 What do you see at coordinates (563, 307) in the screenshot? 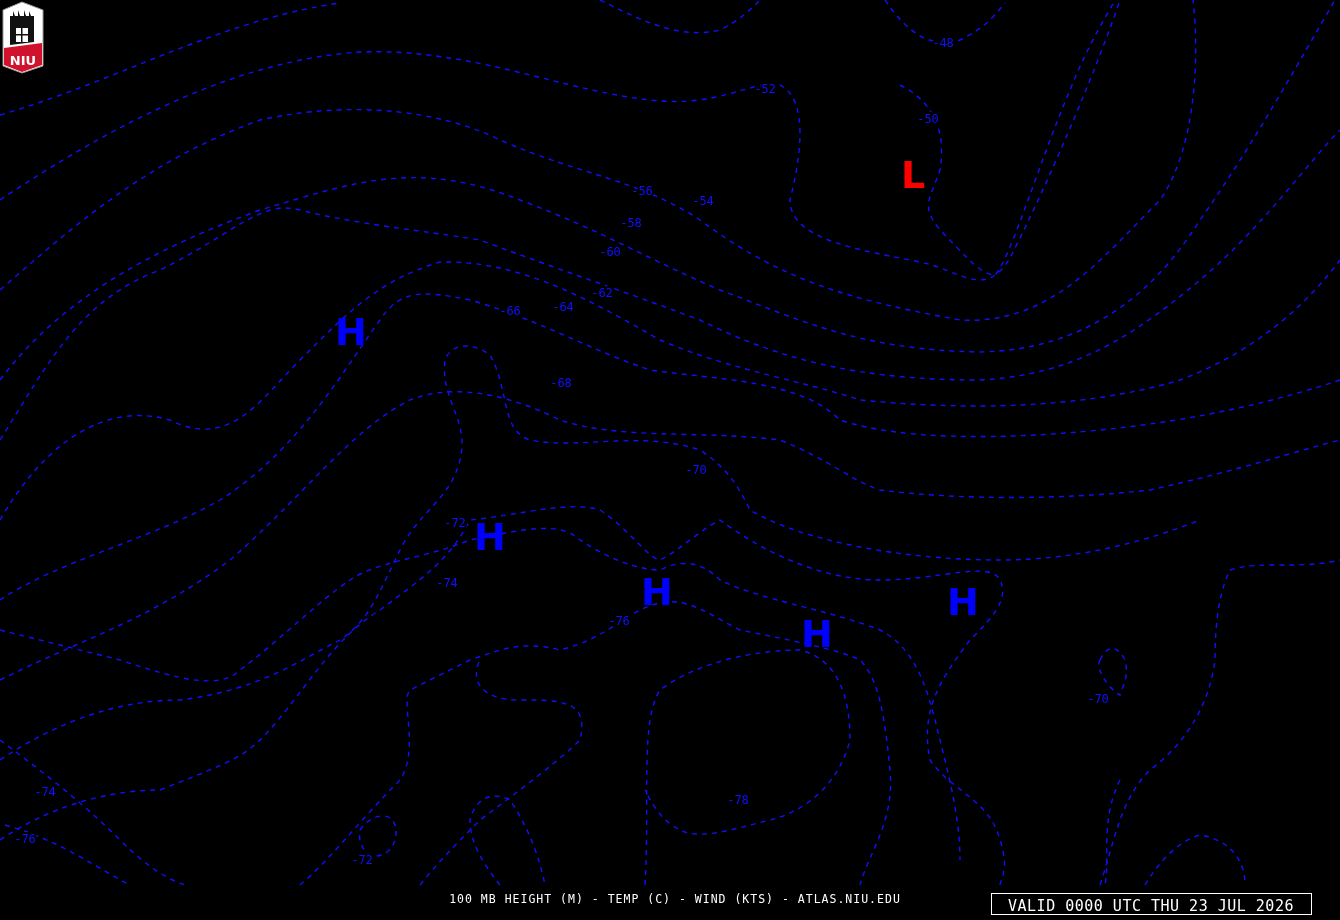
I see `contour-label: -64` at bounding box center [563, 307].